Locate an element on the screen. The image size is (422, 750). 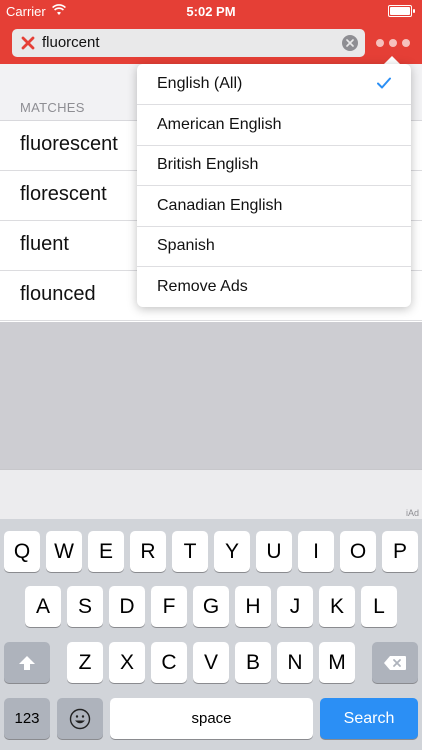
key-g: G is located at coordinates (211, 606).